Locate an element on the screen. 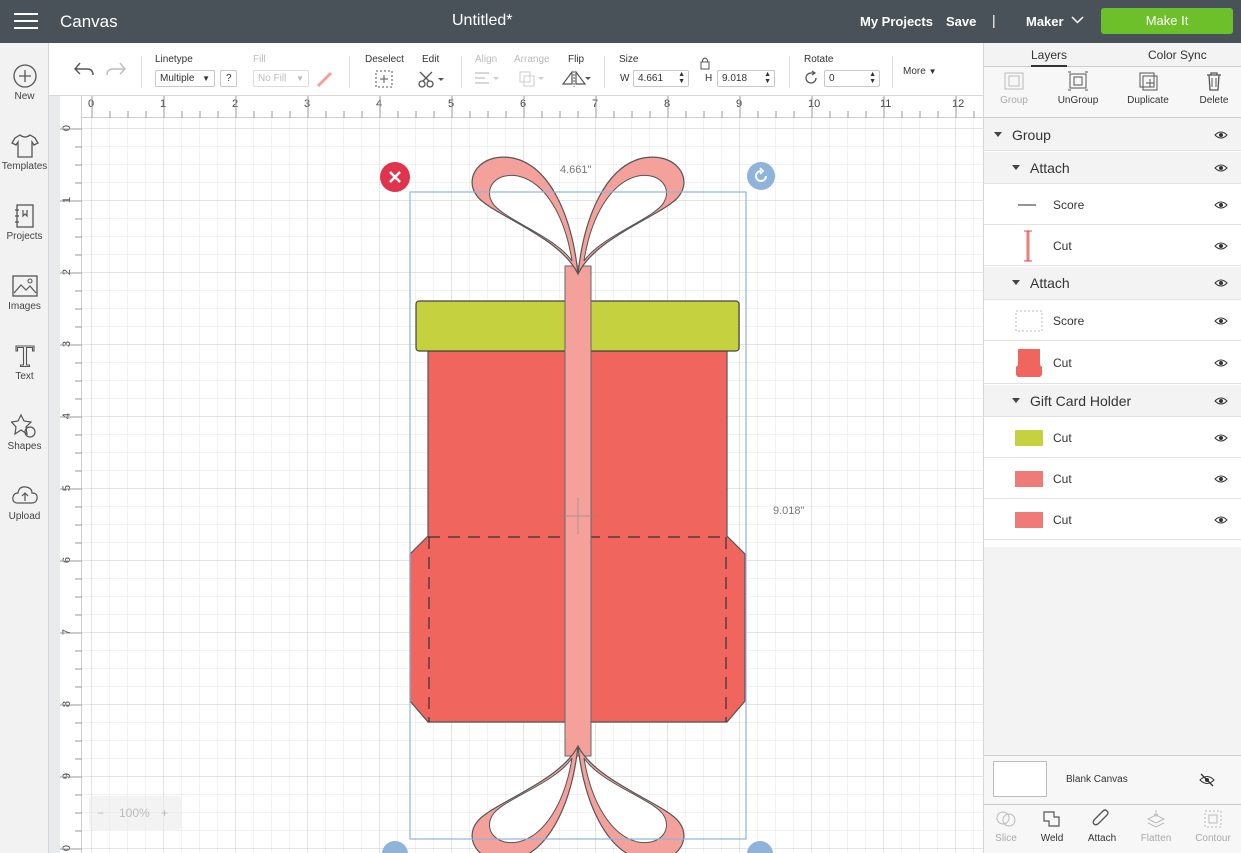 This screenshot has height=853, width=1241. rotate-input: 0 ▲ ▼ is located at coordinates (852, 78).